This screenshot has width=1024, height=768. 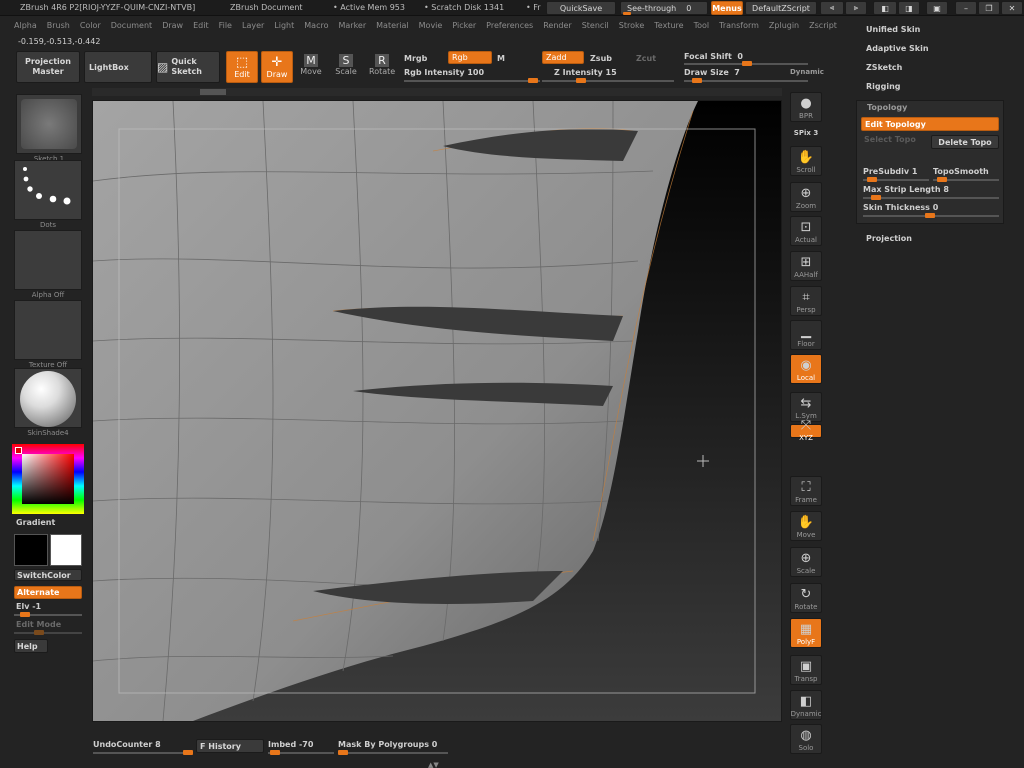 What do you see at coordinates (581, 80) in the screenshot?
I see `z-intensity-knob` at bounding box center [581, 80].